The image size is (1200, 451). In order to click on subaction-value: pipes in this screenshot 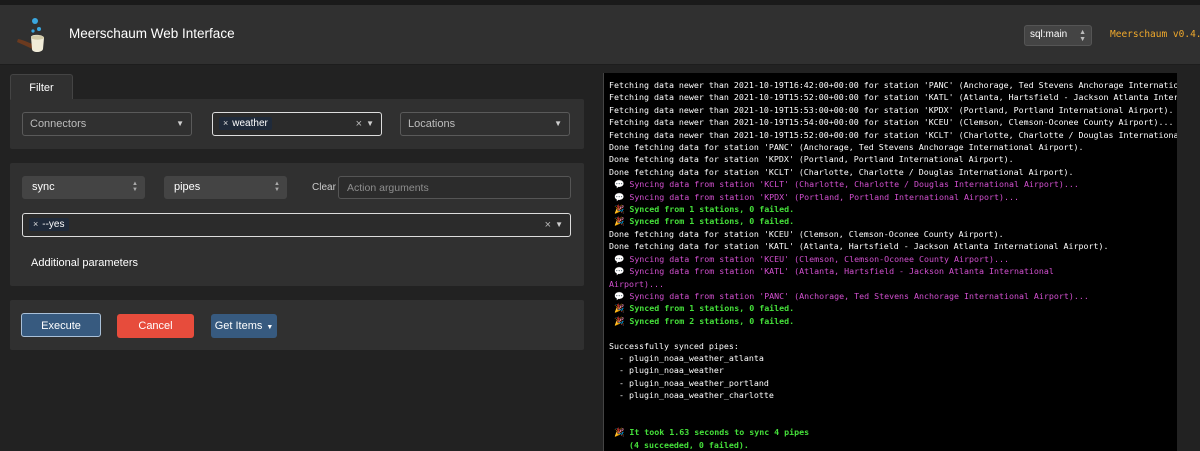, I will do `click(187, 187)`.